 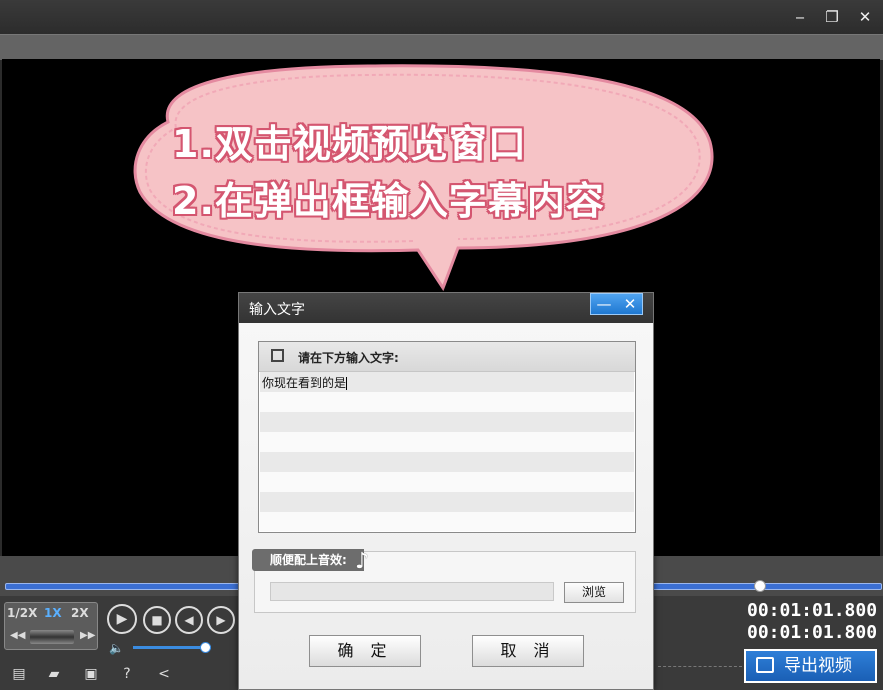 What do you see at coordinates (87, 635) in the screenshot?
I see `fast-forward-icon: ▶▶` at bounding box center [87, 635].